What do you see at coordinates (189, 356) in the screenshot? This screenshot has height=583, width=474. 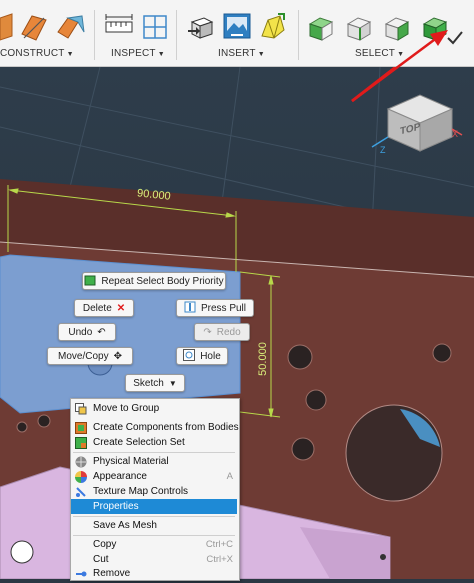 I see `hole-icon` at bounding box center [189, 356].